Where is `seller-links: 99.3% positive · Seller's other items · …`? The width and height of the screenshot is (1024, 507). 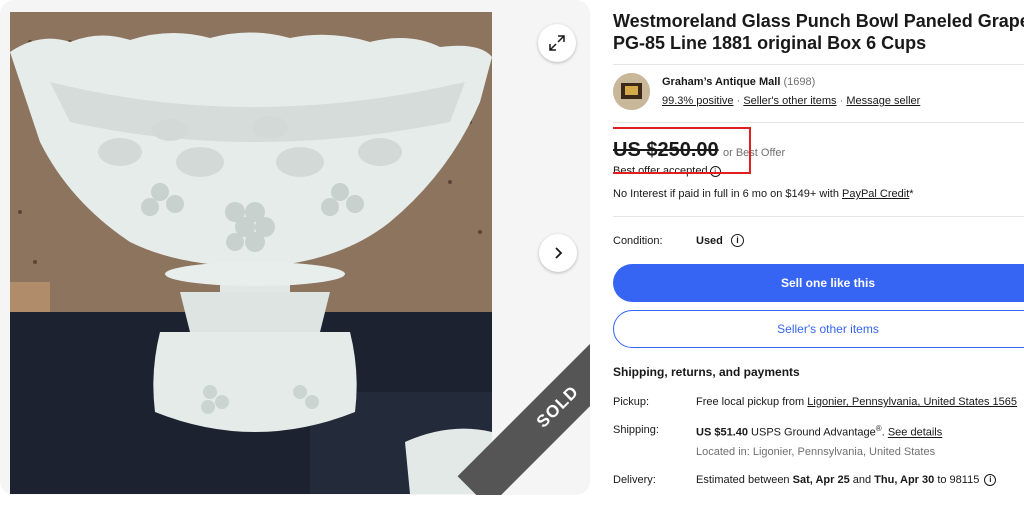 seller-links: 99.3% positive · Seller's other items · … is located at coordinates (791, 101).